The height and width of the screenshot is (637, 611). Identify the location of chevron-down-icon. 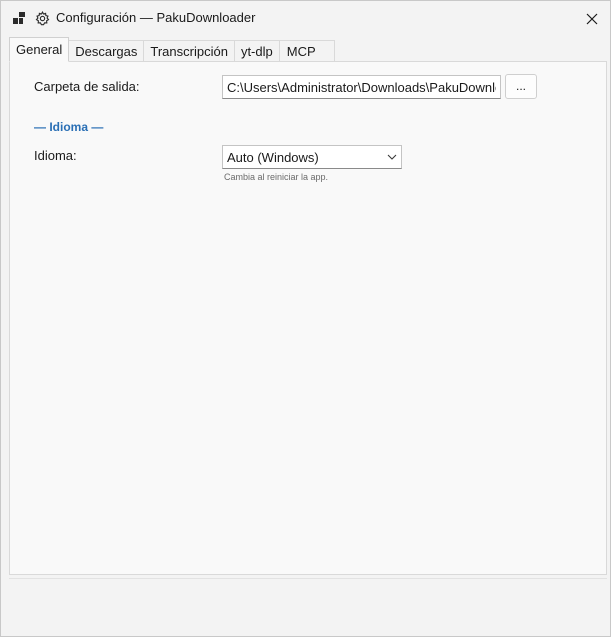
(392, 157).